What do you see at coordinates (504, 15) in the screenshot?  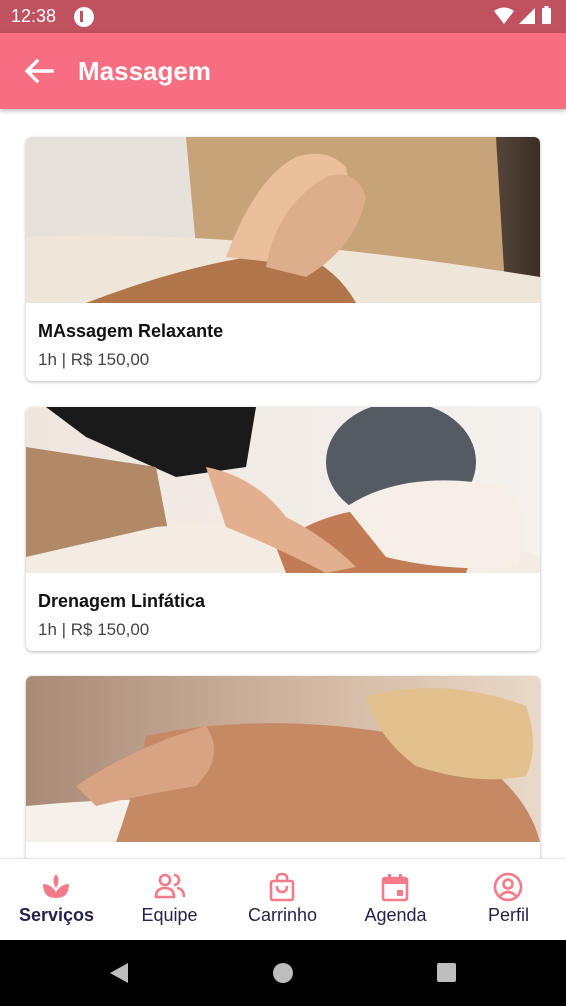 I see `wifi-icon` at bounding box center [504, 15].